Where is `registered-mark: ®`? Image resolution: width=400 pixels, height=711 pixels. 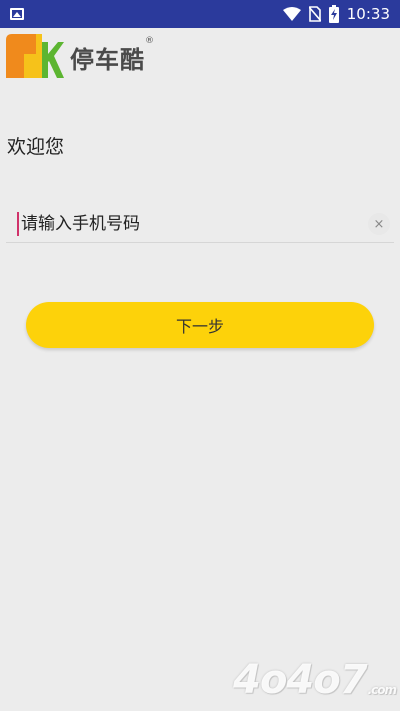
registered-mark: ® is located at coordinates (150, 40).